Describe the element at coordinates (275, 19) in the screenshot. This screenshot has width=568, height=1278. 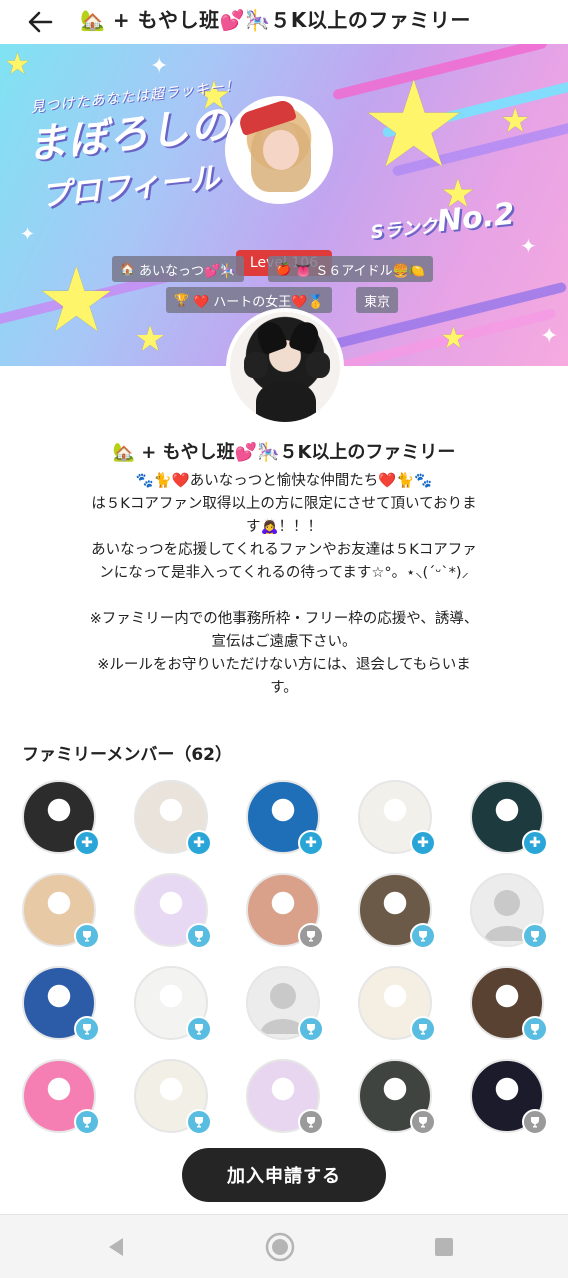
I see `page-title: 🏡 + もやし班💕🎠５K以上のファミリー` at that location.